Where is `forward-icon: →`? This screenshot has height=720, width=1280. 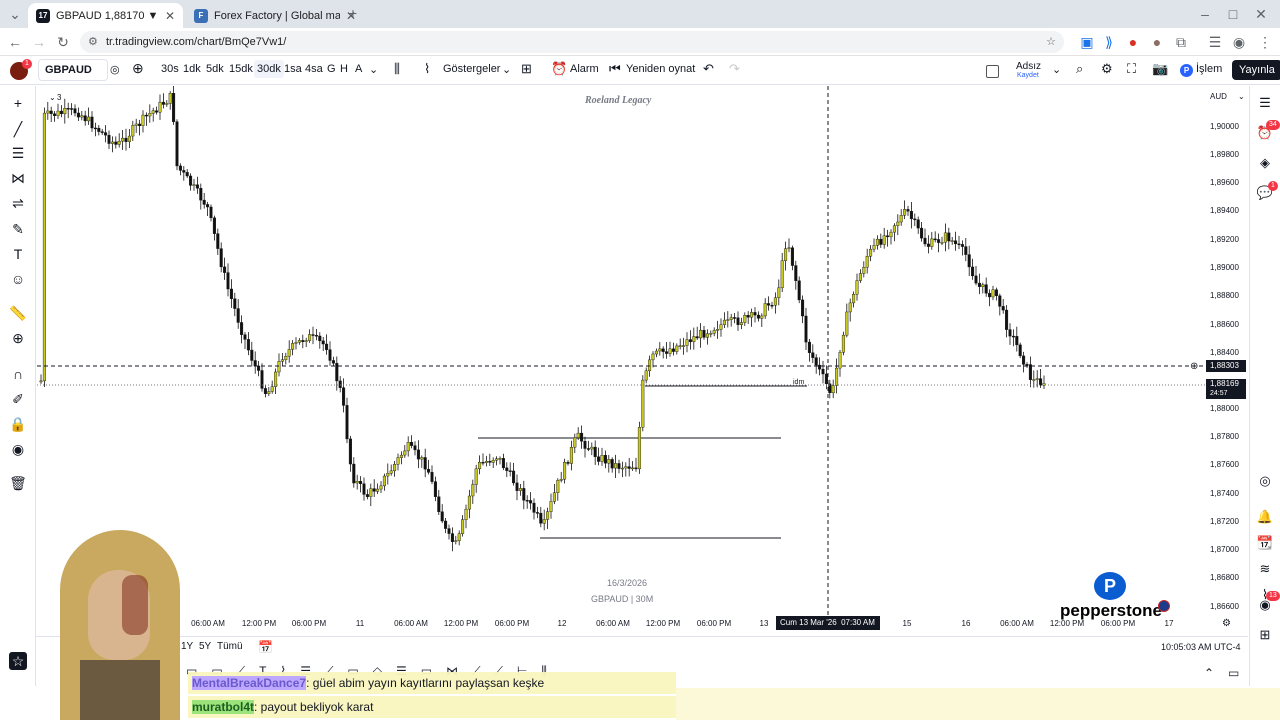 forward-icon: → is located at coordinates (39, 42).